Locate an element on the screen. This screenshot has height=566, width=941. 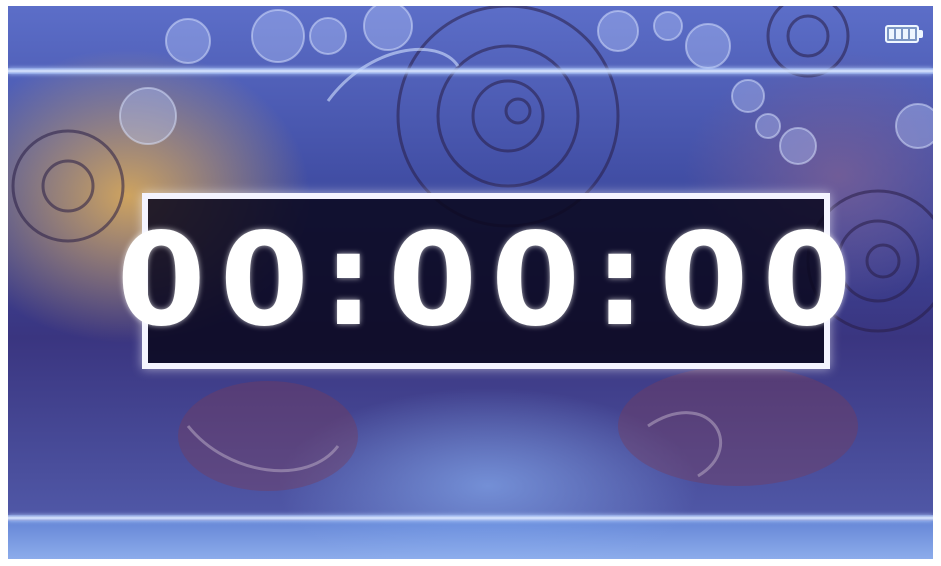
bottom-divider-line is located at coordinates (470, 518).